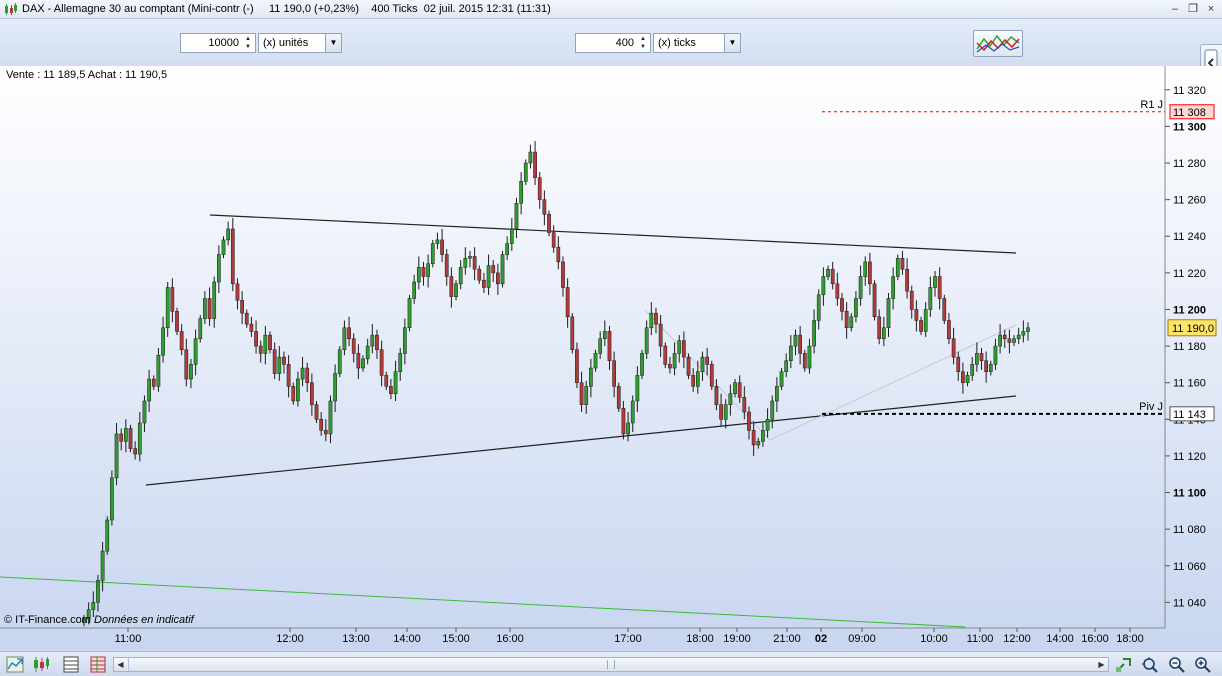 The width and height of the screenshot is (1222, 676). What do you see at coordinates (300, 43) in the screenshot?
I see `quantity-unit-select: (x) unités ▼` at bounding box center [300, 43].